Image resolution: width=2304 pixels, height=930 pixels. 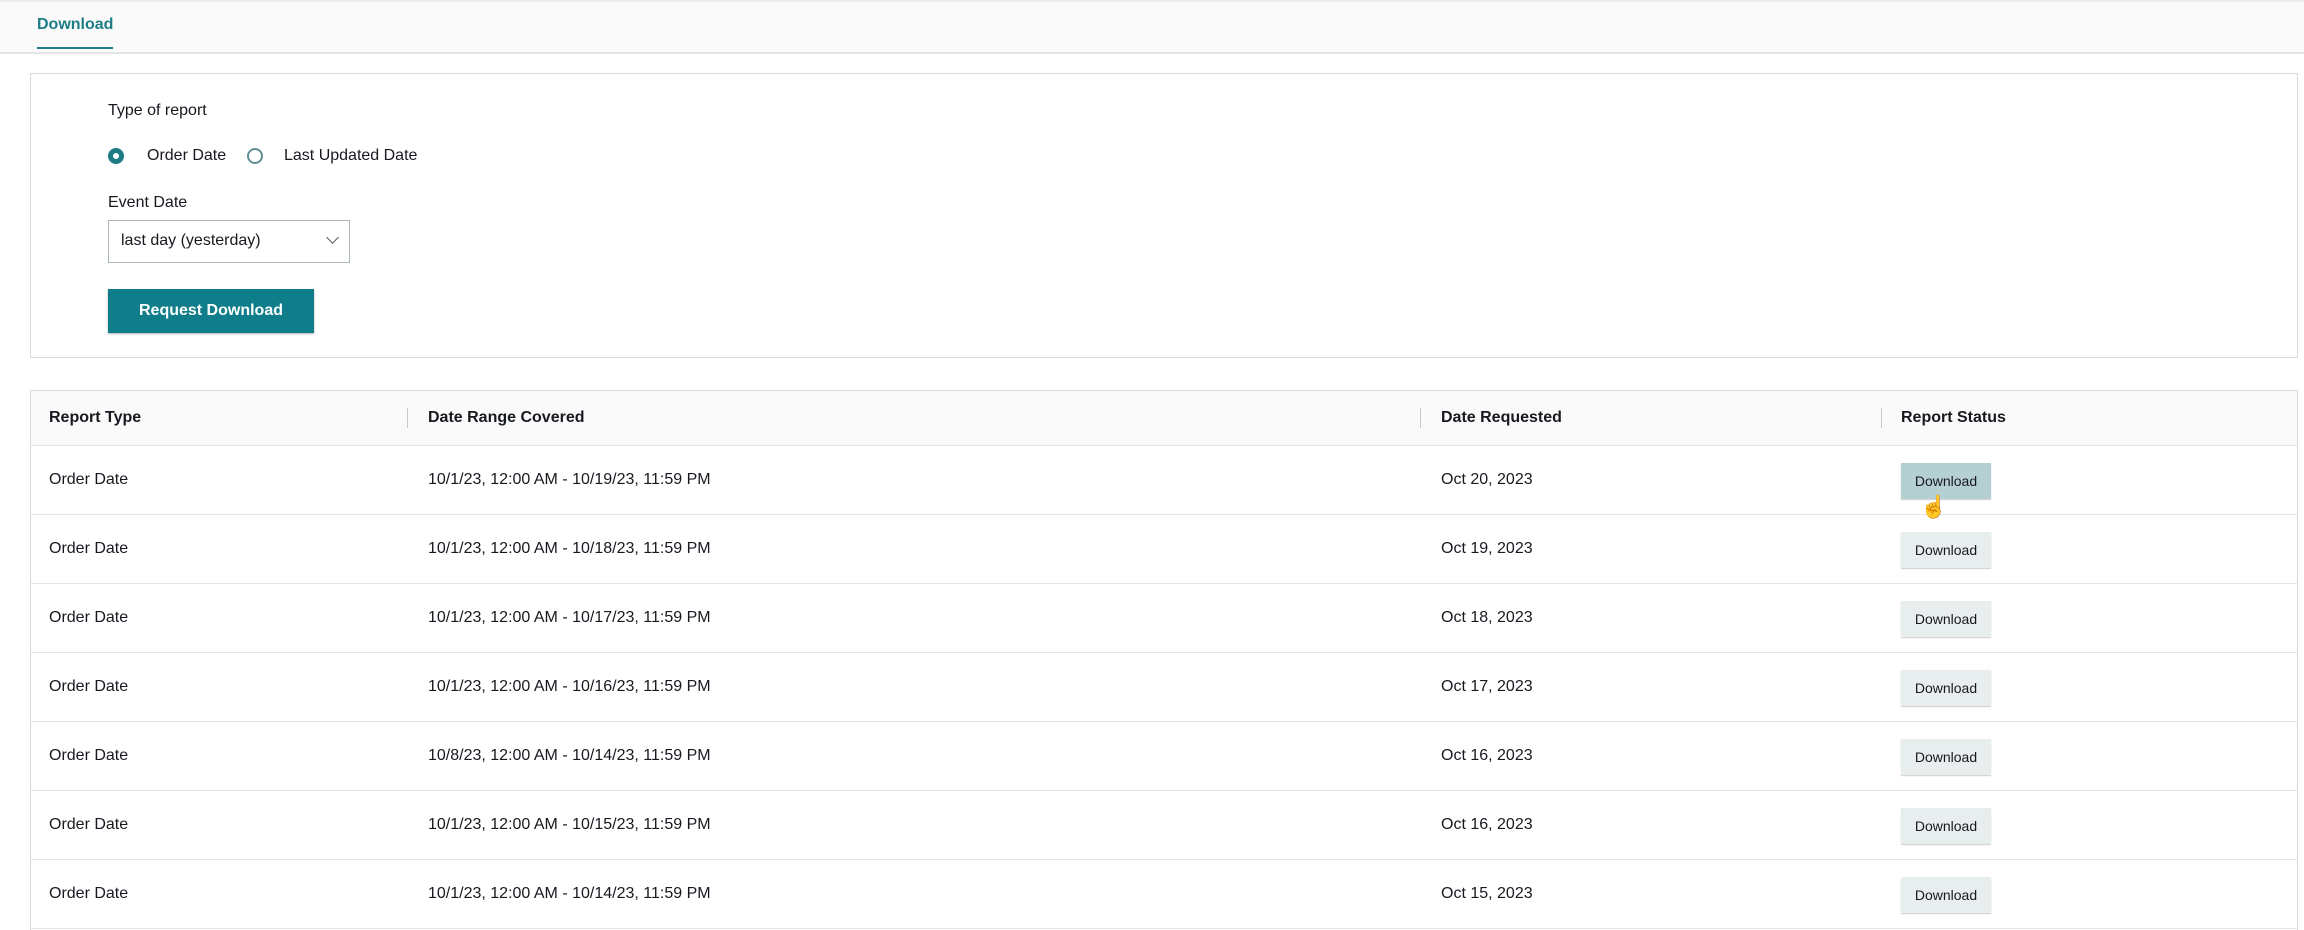 What do you see at coordinates (1487, 686) in the screenshot?
I see `cell-date-requested: Oct 17, 2023` at bounding box center [1487, 686].